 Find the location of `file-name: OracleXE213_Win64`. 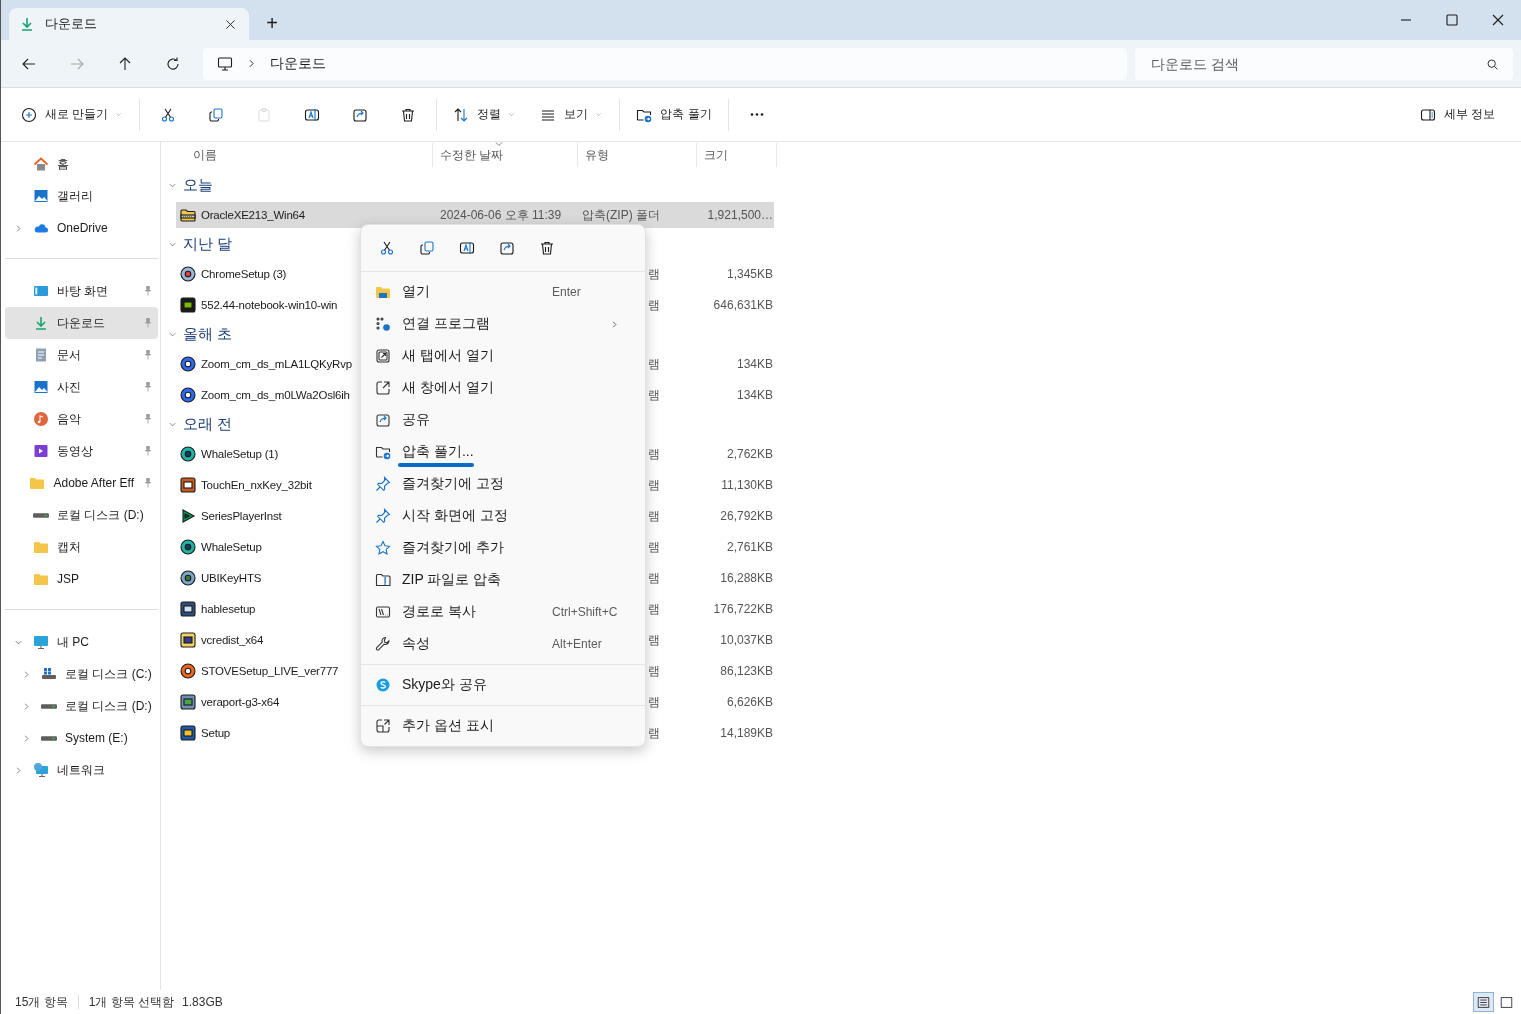

file-name: OracleXE213_Win64 is located at coordinates (253, 215).